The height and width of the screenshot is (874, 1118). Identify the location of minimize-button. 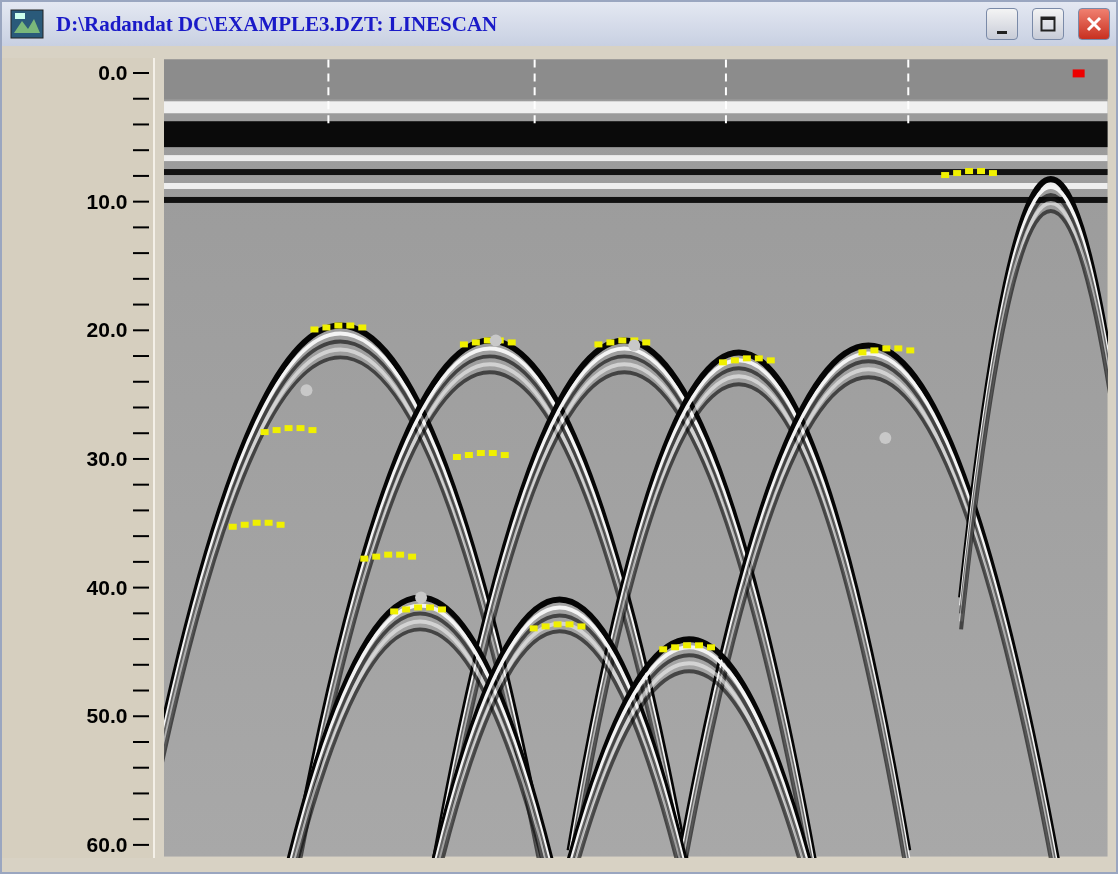
(1002, 24).